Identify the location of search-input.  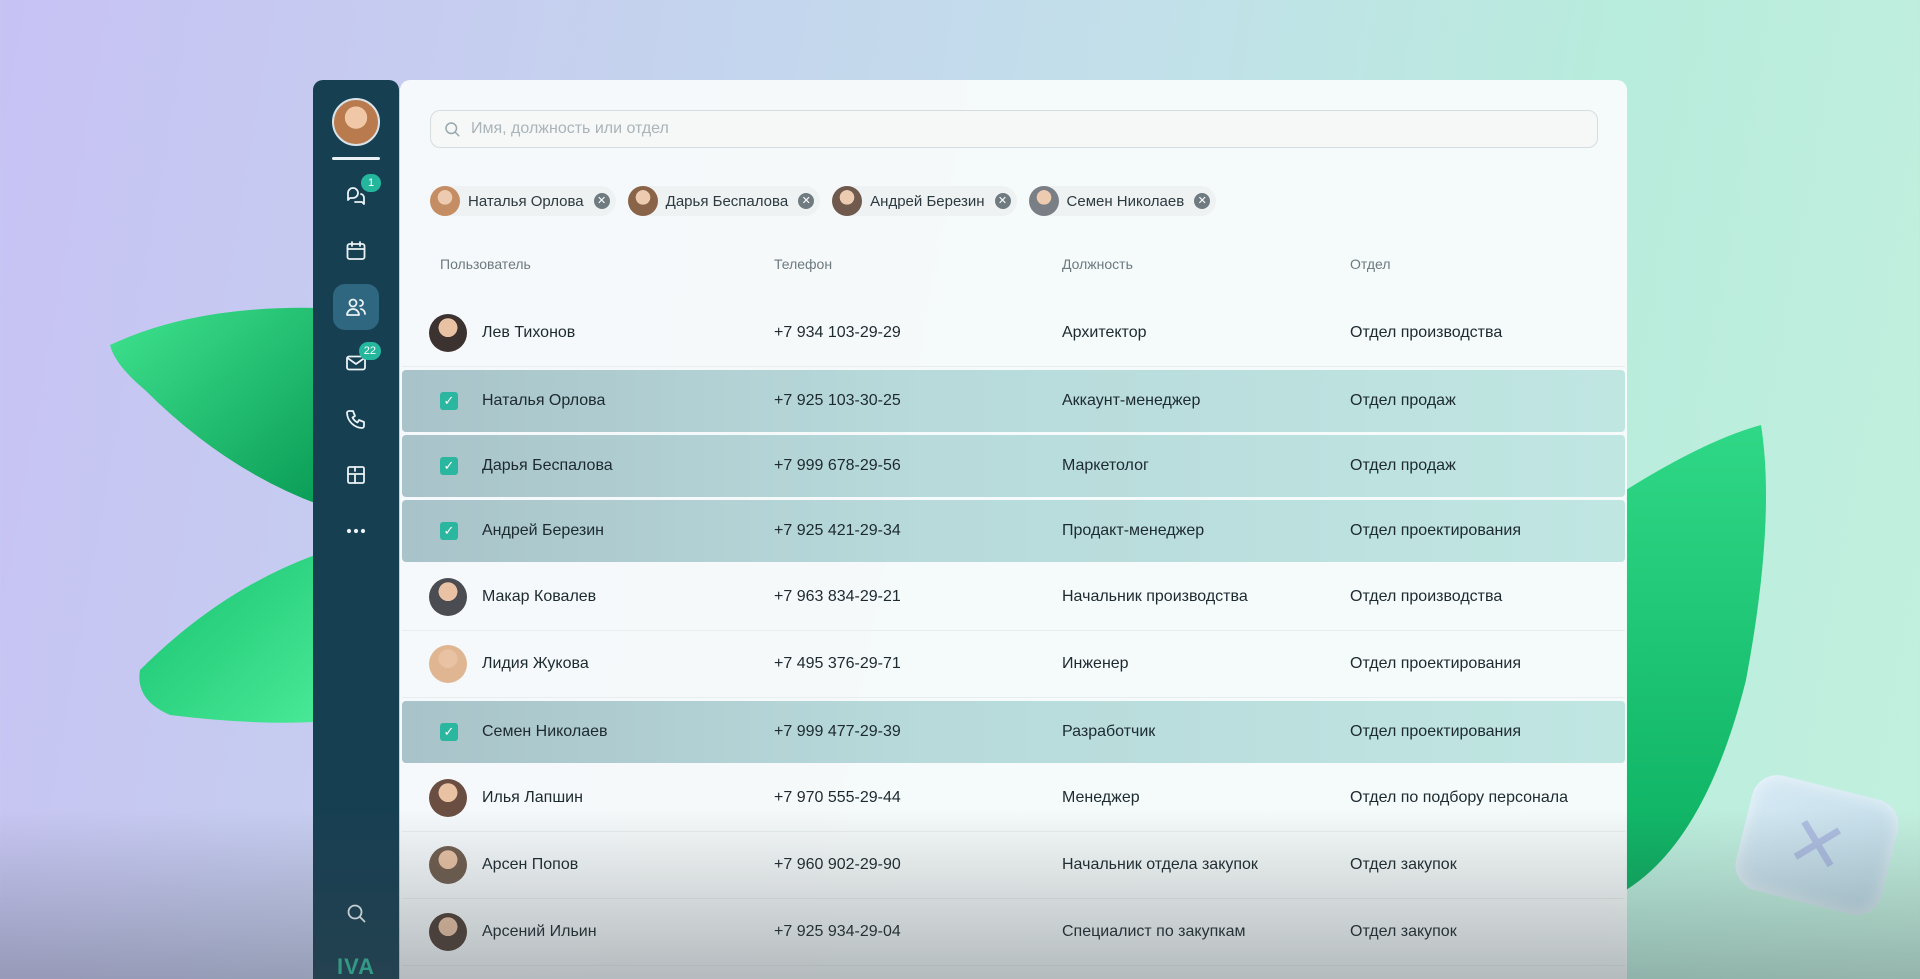
(971, 129).